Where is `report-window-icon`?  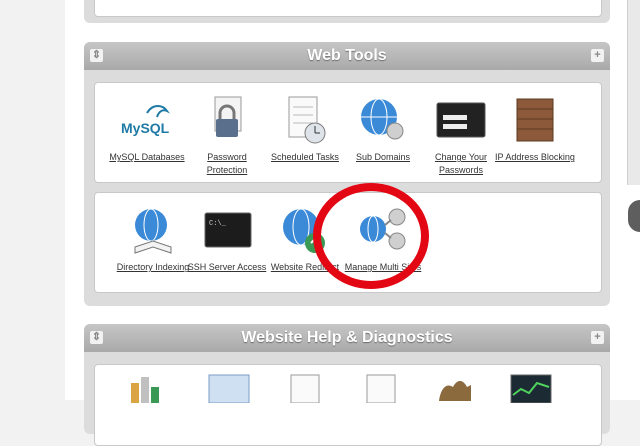 report-window-icon is located at coordinates (229, 388).